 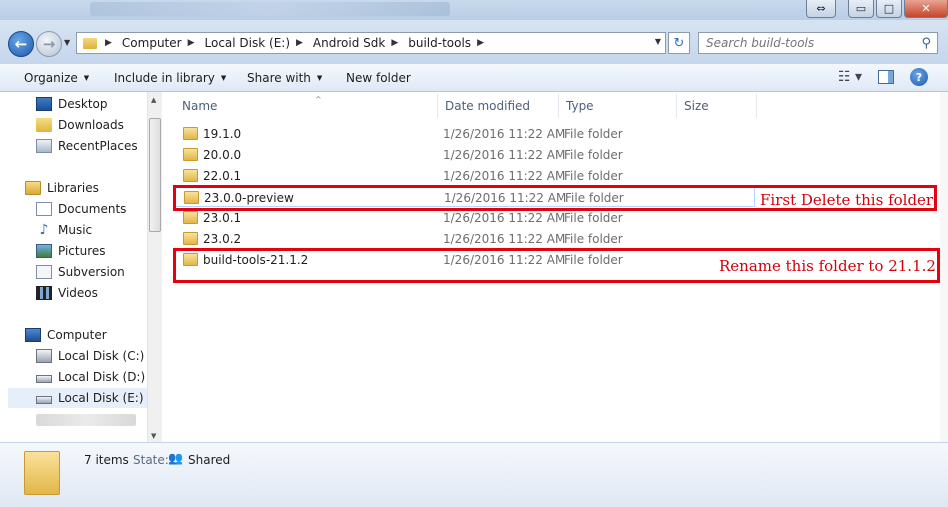 What do you see at coordinates (821, 9) in the screenshot?
I see `resize-icon: ⇔` at bounding box center [821, 9].